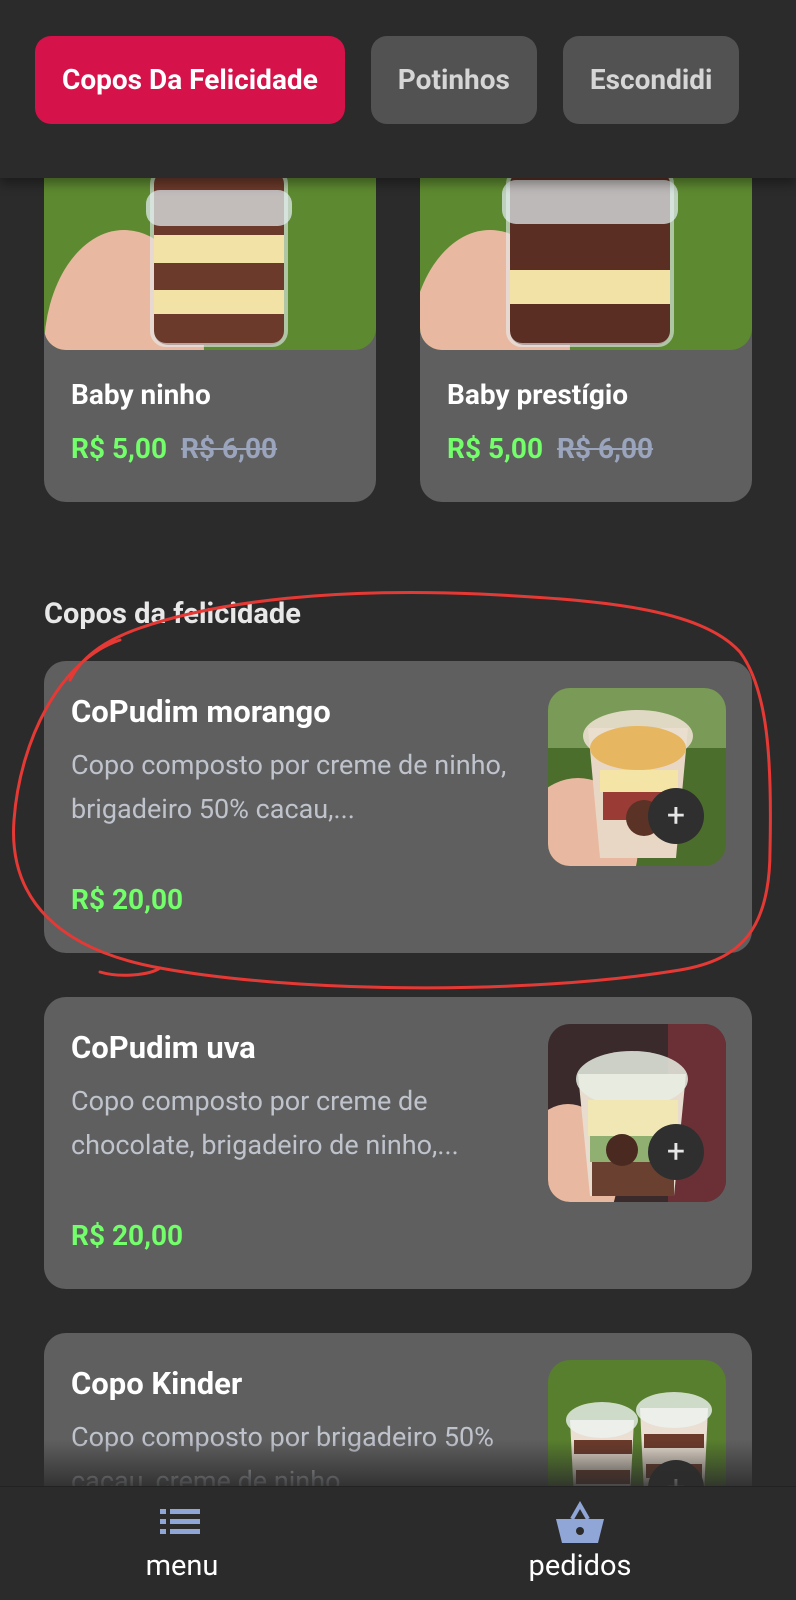  Describe the element at coordinates (182, 1543) in the screenshot. I see `nav-menu: menu` at that location.